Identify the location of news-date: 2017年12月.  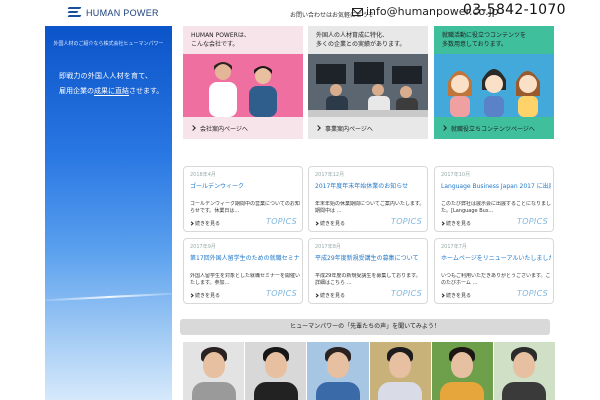
(330, 175).